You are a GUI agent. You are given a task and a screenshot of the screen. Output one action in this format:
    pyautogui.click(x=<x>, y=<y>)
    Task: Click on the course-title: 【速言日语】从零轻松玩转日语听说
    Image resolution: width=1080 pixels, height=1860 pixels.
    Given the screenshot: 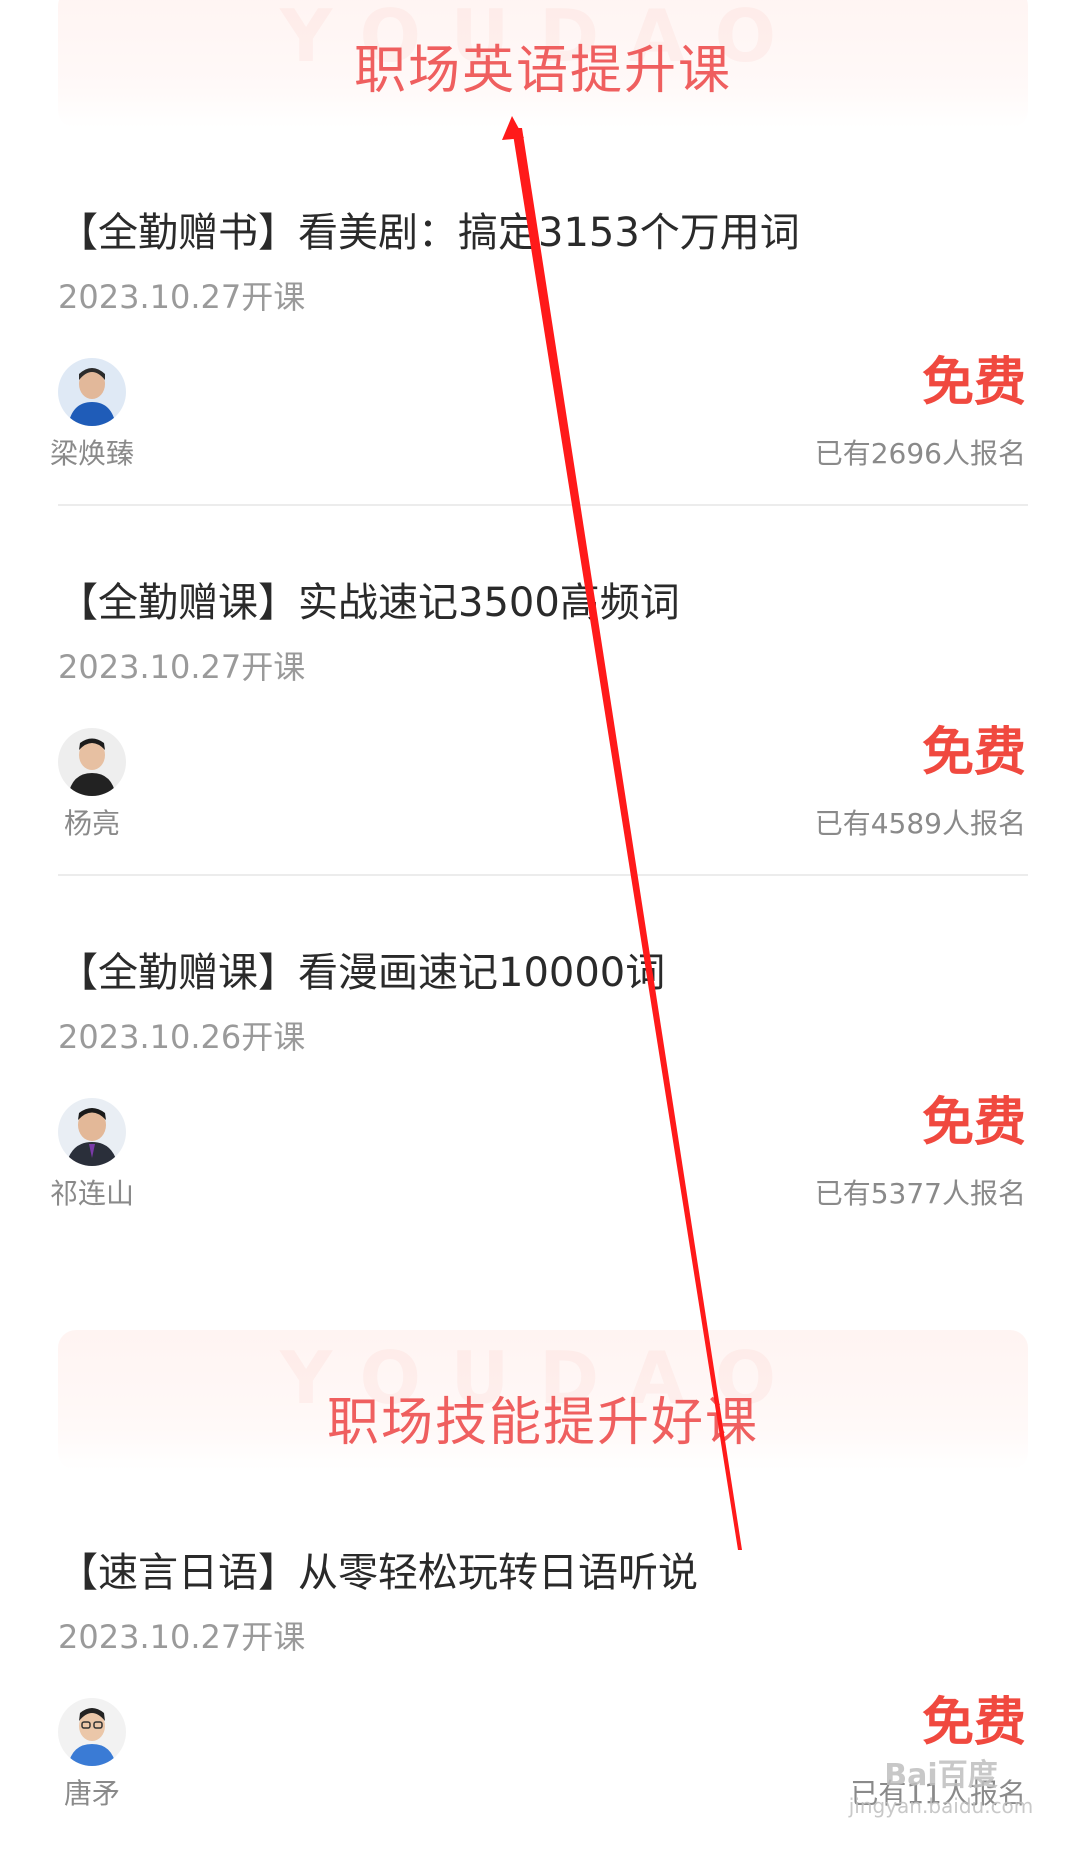 What is the action you would take?
    pyautogui.click(x=378, y=1573)
    